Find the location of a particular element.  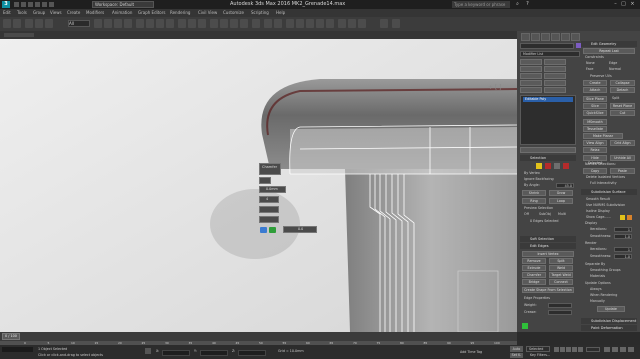

paste-button: Paste is located at coordinates (622, 171).